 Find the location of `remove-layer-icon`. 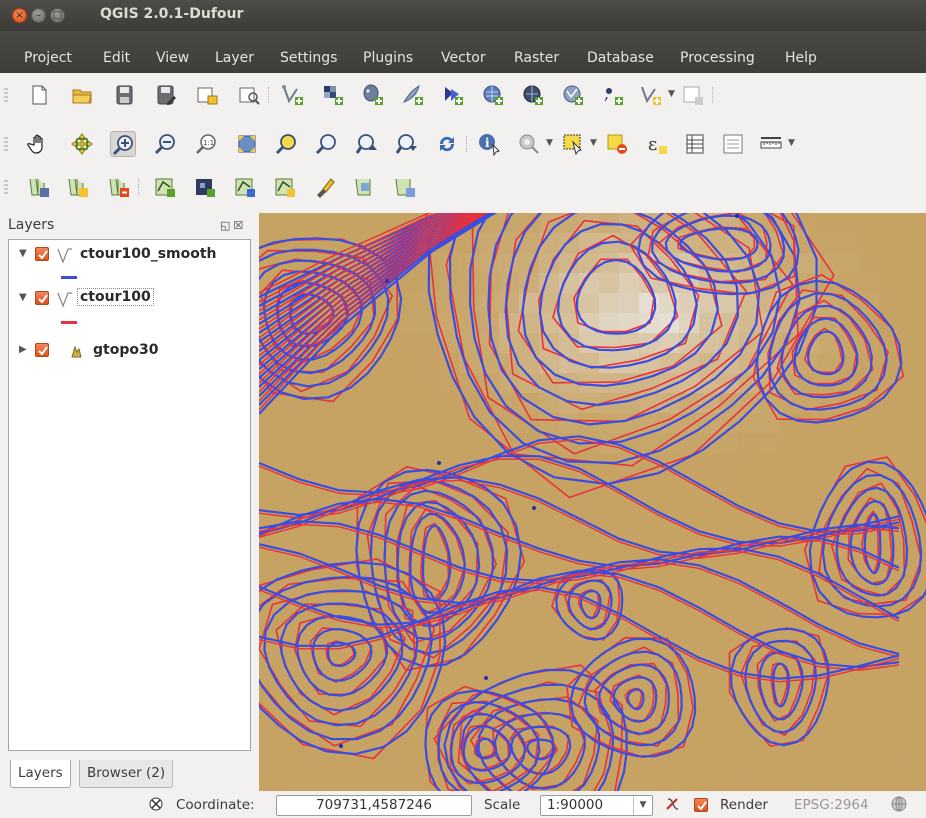

remove-layer-icon is located at coordinates (119, 187).